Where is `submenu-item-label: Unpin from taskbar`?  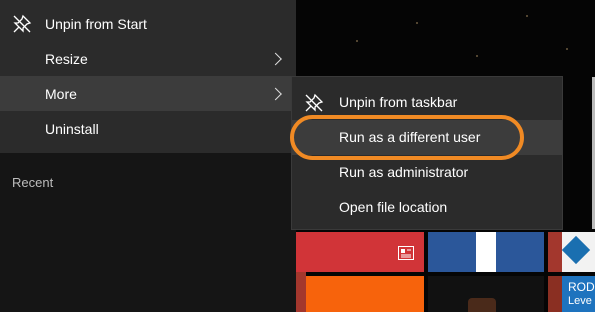 submenu-item-label: Unpin from taskbar is located at coordinates (398, 102).